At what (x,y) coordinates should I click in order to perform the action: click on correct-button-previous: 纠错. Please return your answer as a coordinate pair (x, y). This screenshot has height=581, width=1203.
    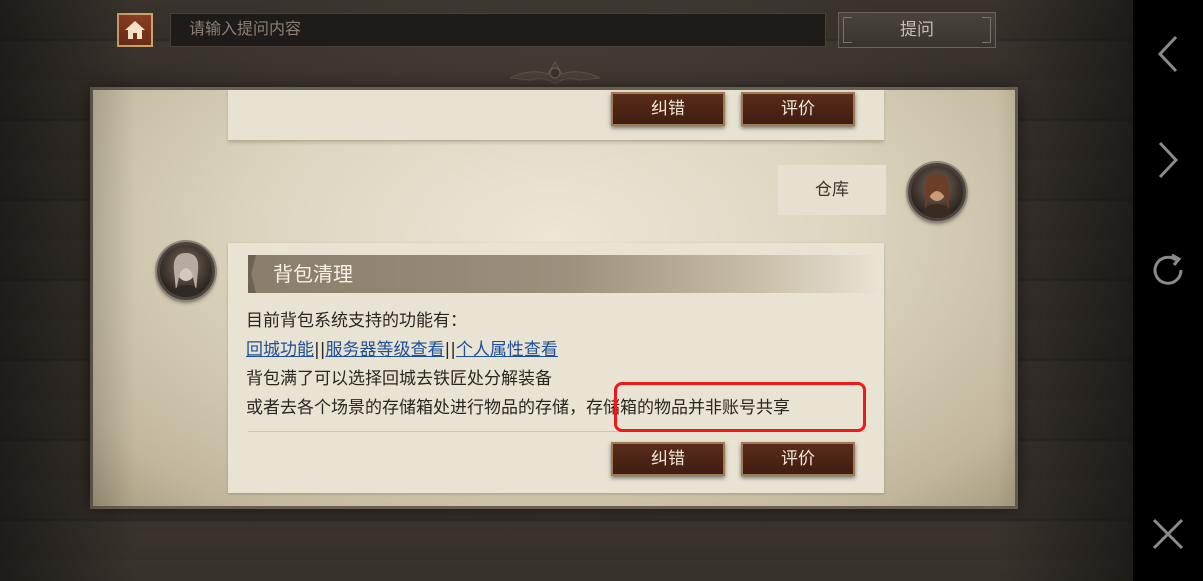
    Looking at the image, I should click on (668, 109).